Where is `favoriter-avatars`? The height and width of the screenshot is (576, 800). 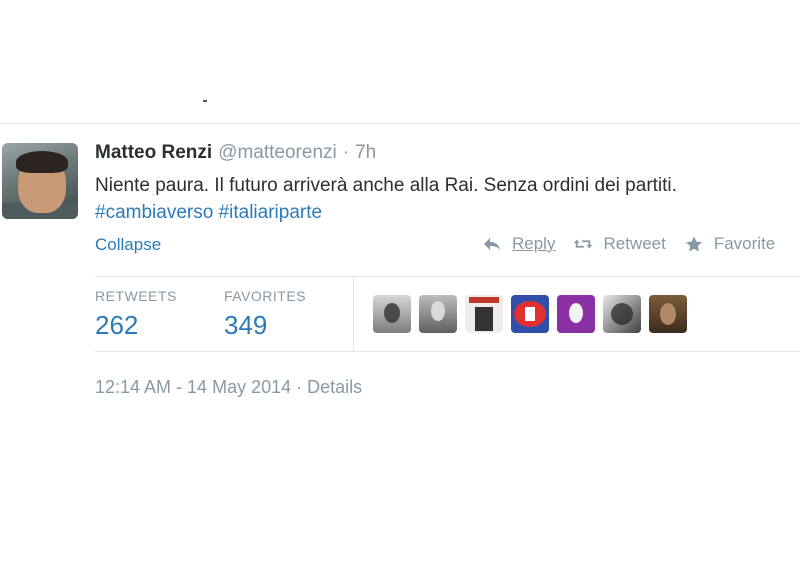 favoriter-avatars is located at coordinates (534, 314).